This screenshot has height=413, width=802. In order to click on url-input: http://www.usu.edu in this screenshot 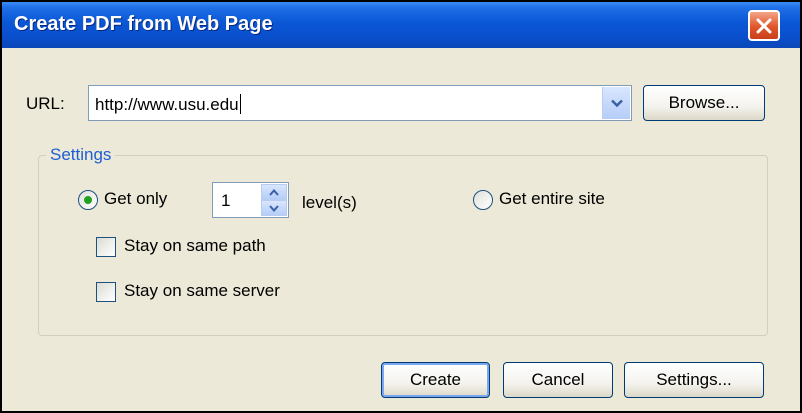, I will do `click(168, 104)`.